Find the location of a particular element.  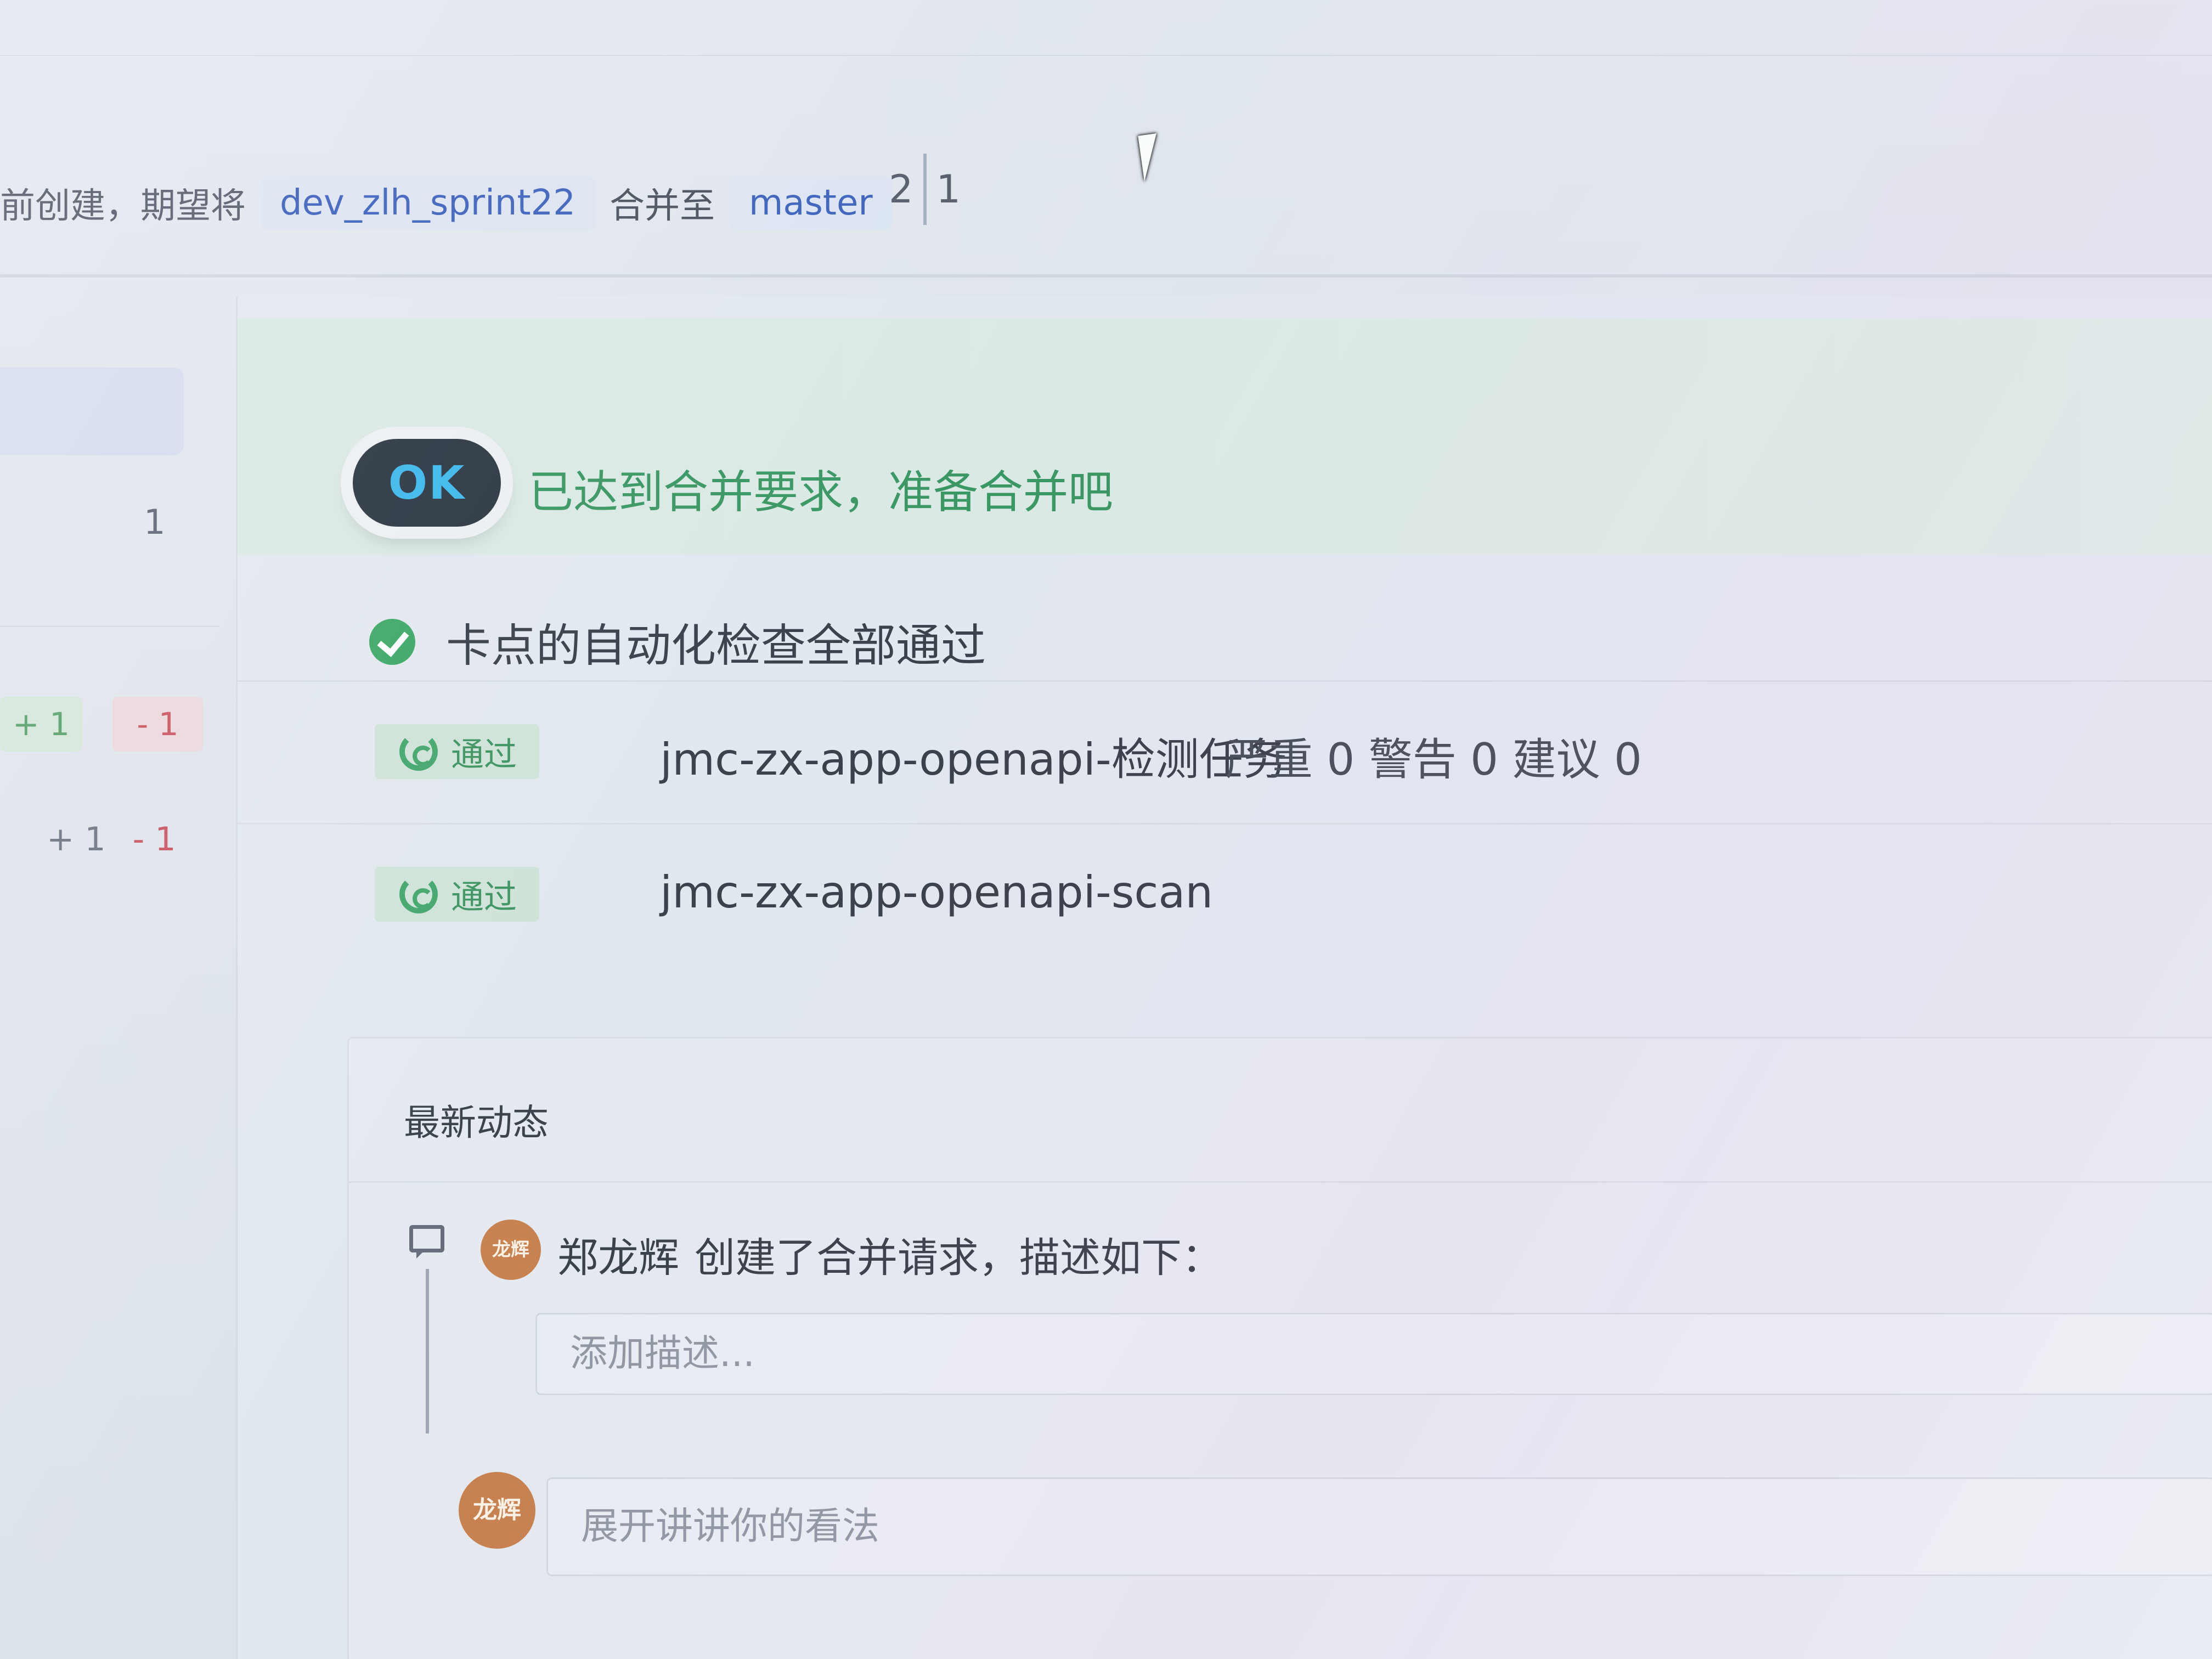

activity-divider is located at coordinates (1280, 1182).